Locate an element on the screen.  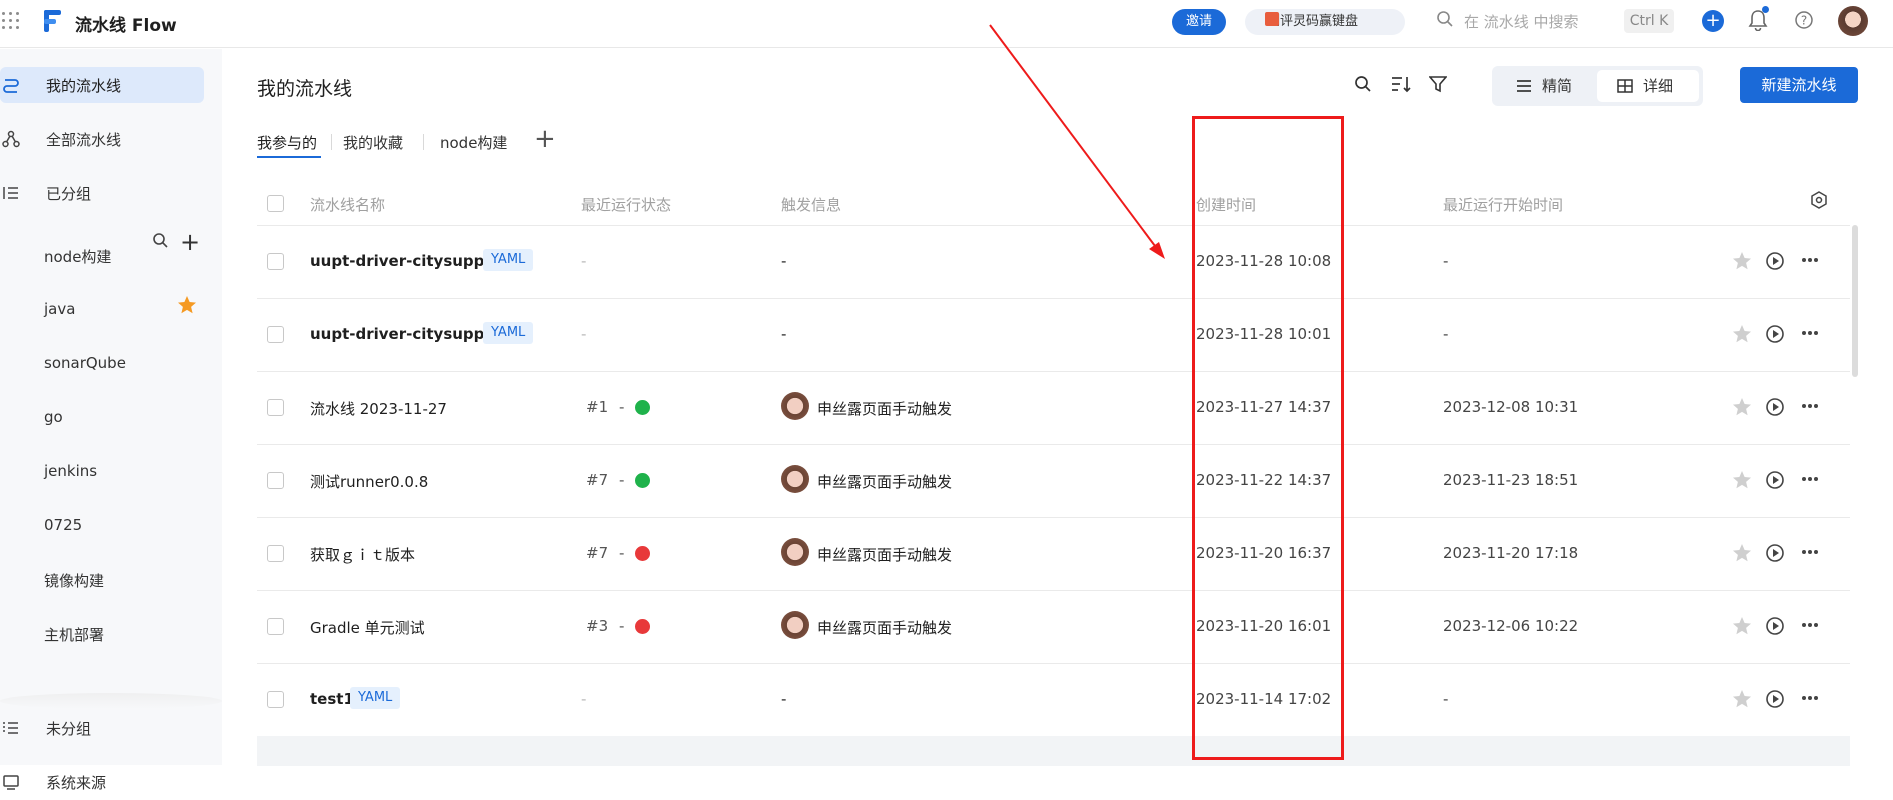
group-item-java: java is located at coordinates (59, 309).